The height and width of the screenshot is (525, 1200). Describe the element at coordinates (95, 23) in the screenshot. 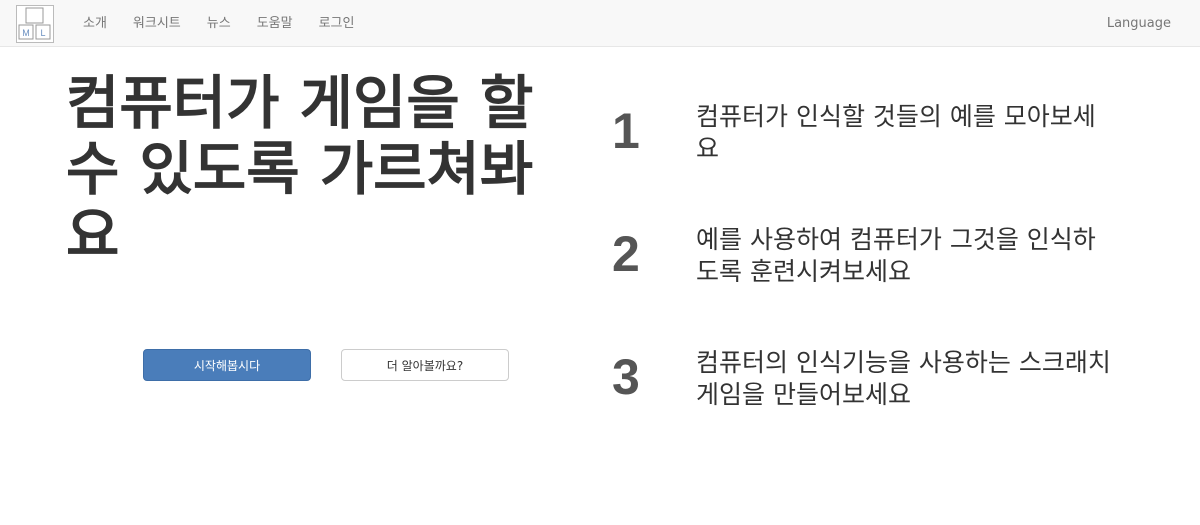

I see `nav-link-about: 소개` at that location.